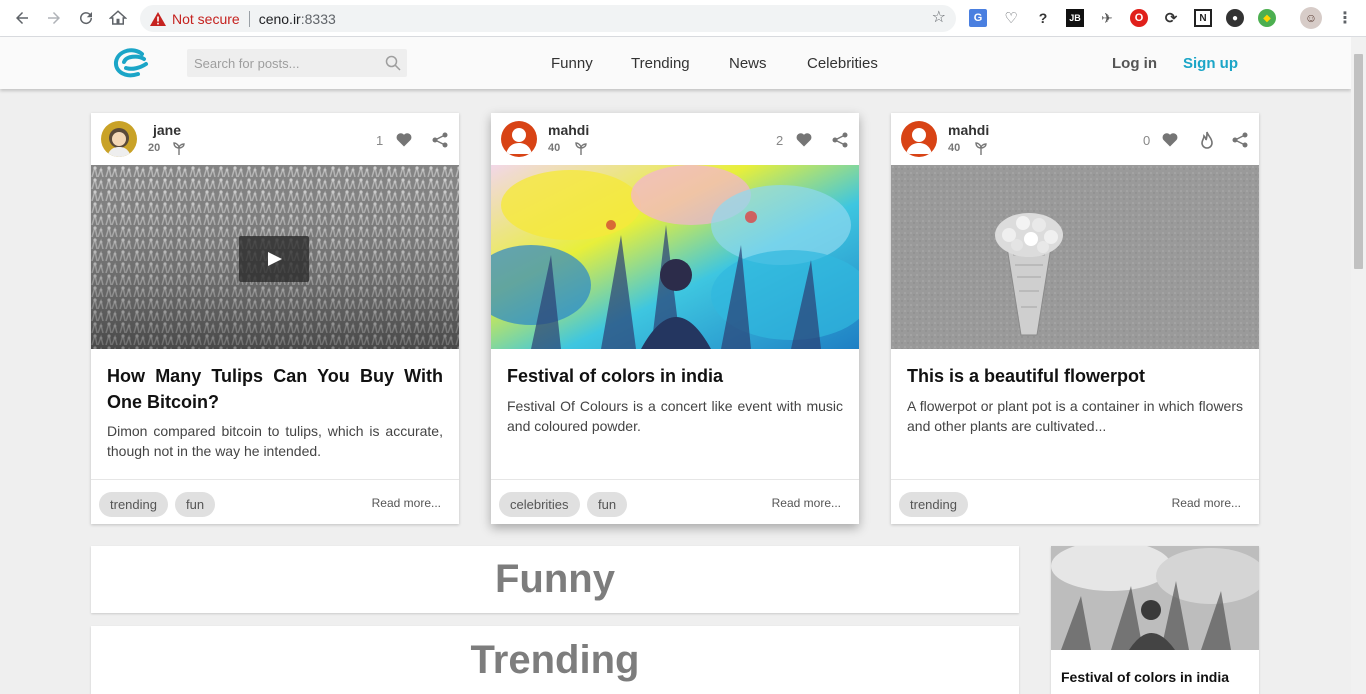 Image resolution: width=1366 pixels, height=694 pixels. I want to click on tag-chip: celebrities, so click(539, 504).